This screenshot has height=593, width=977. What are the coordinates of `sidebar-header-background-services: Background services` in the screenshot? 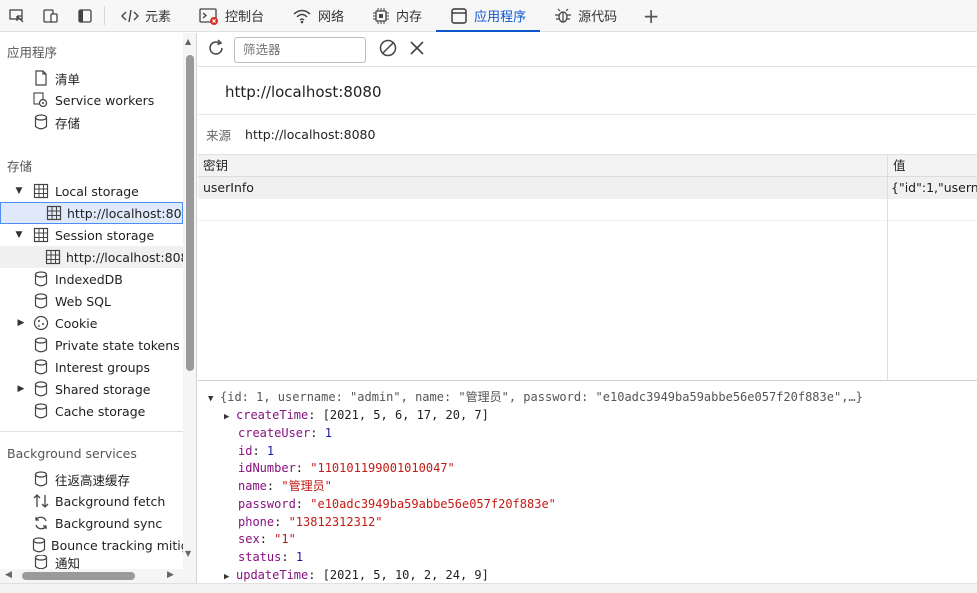 It's located at (91, 453).